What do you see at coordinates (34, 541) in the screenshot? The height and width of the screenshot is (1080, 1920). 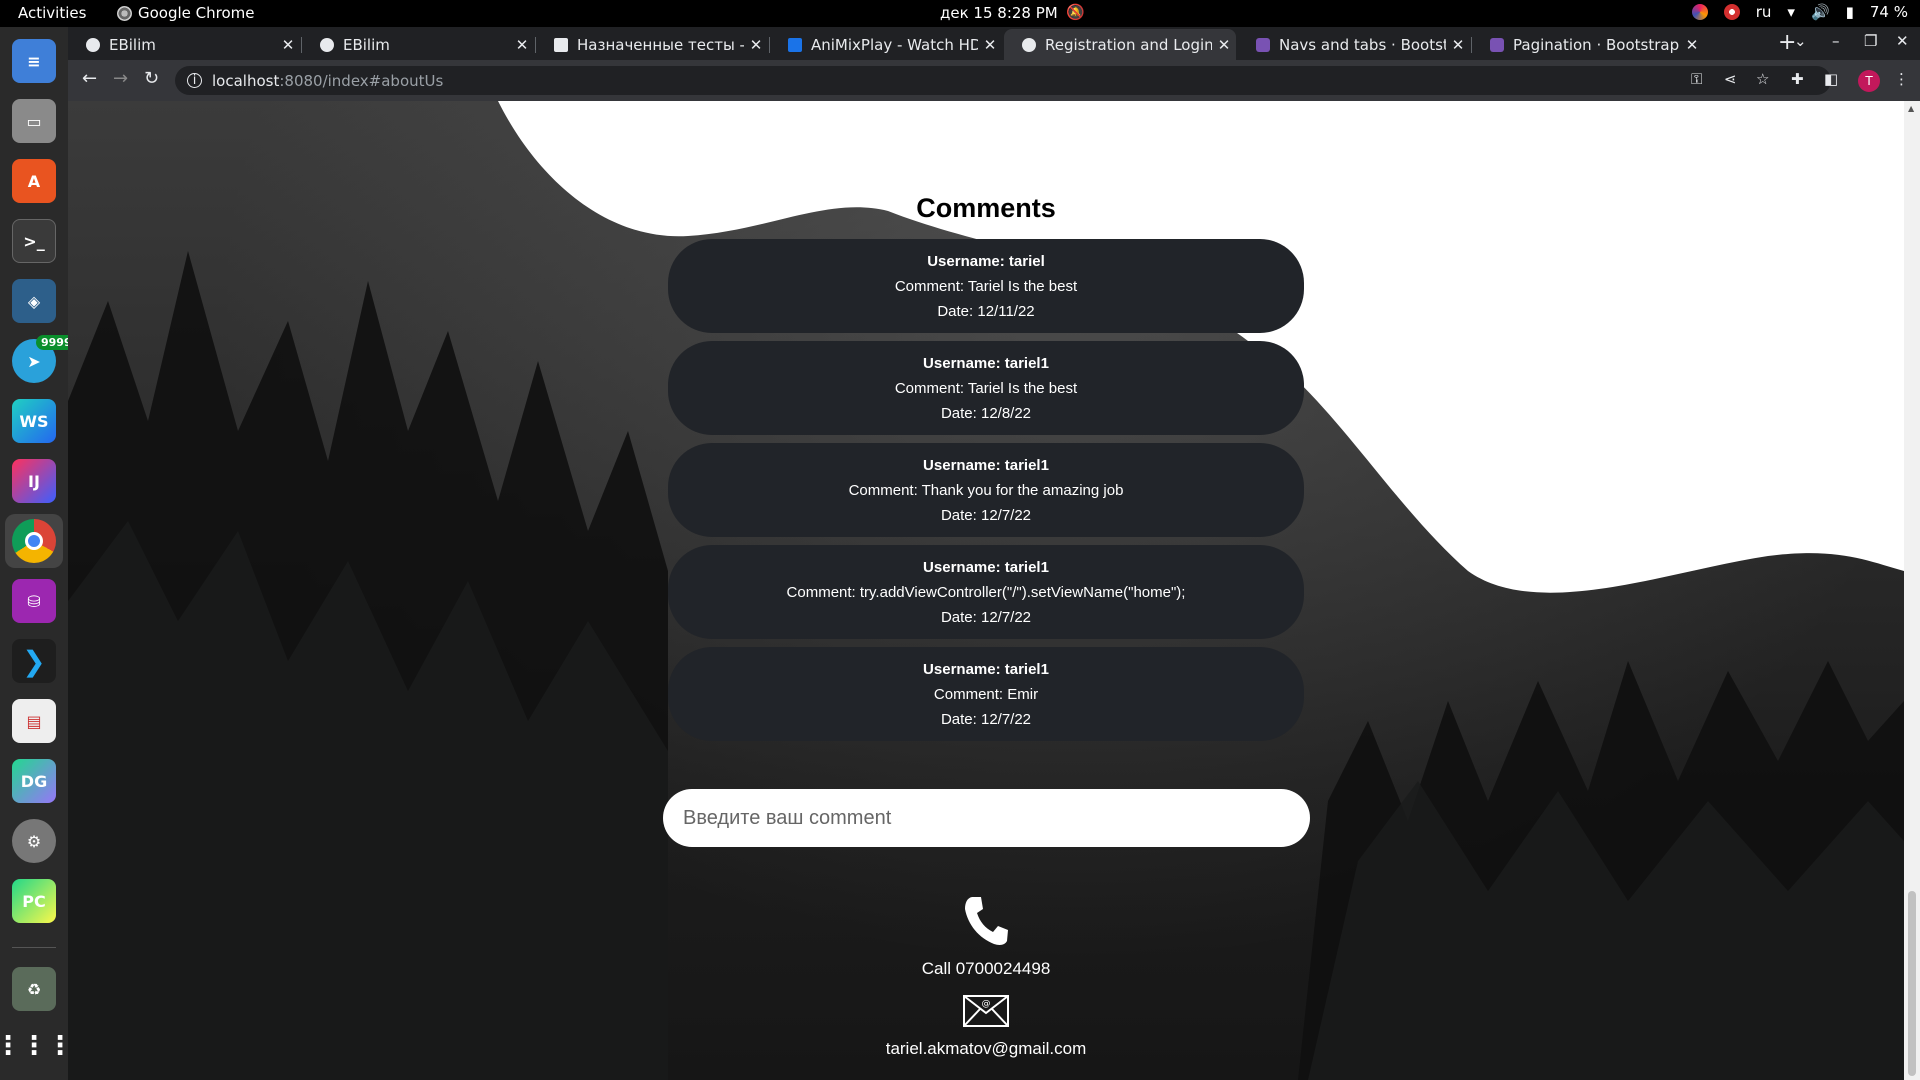 I see `chrome-icon` at bounding box center [34, 541].